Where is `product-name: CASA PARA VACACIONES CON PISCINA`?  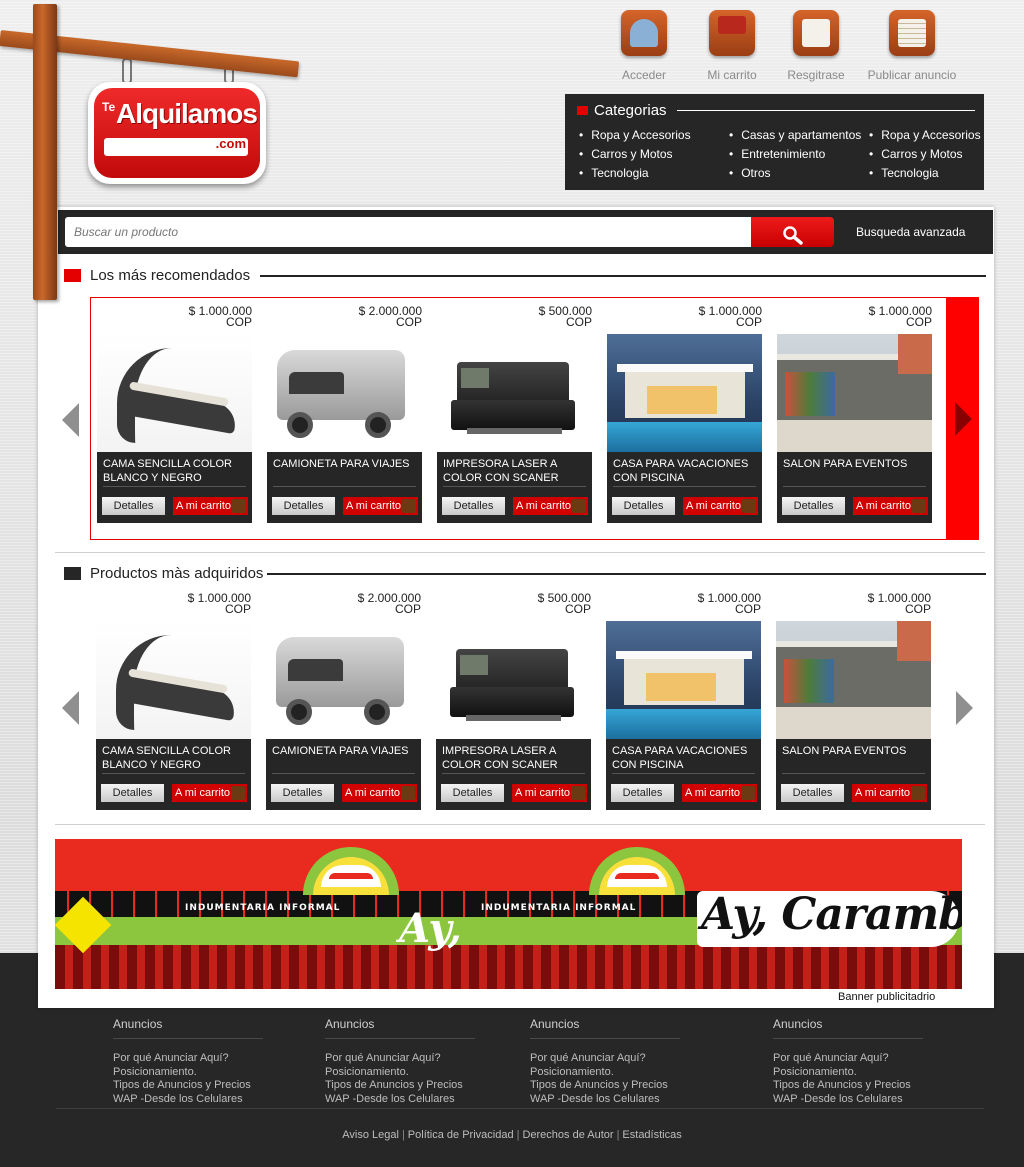 product-name: CASA PARA VACACIONES CON PISCINA is located at coordinates (680, 758).